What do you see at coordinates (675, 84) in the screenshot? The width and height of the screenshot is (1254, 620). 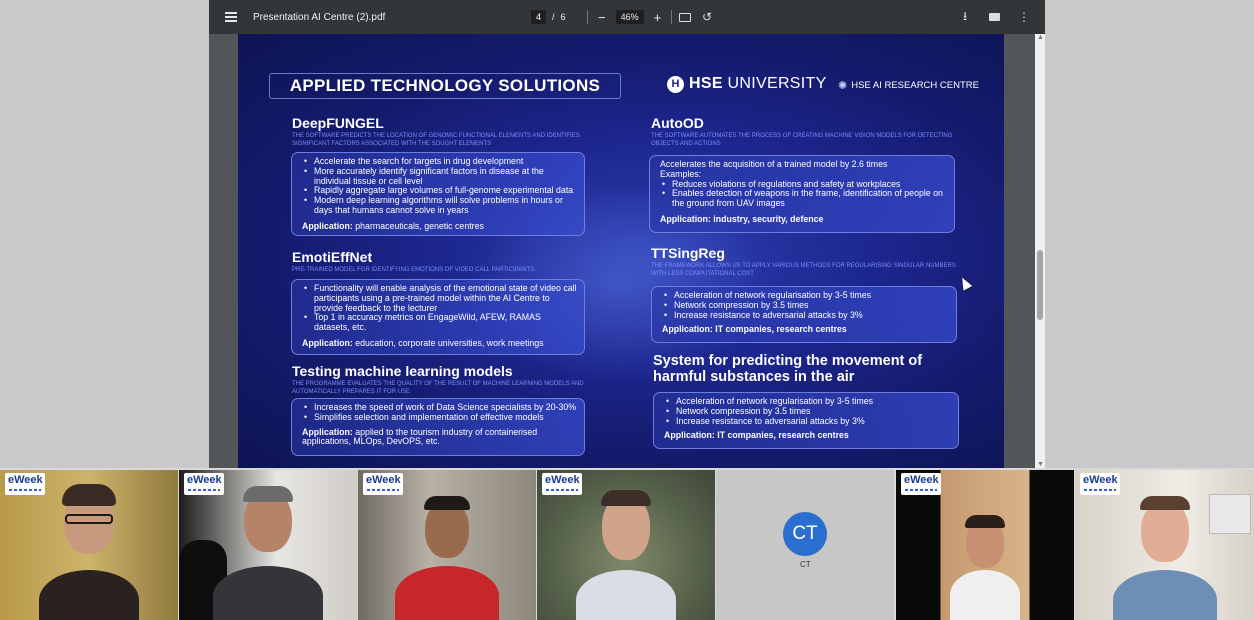 I see `hse-logo-mark: H` at bounding box center [675, 84].